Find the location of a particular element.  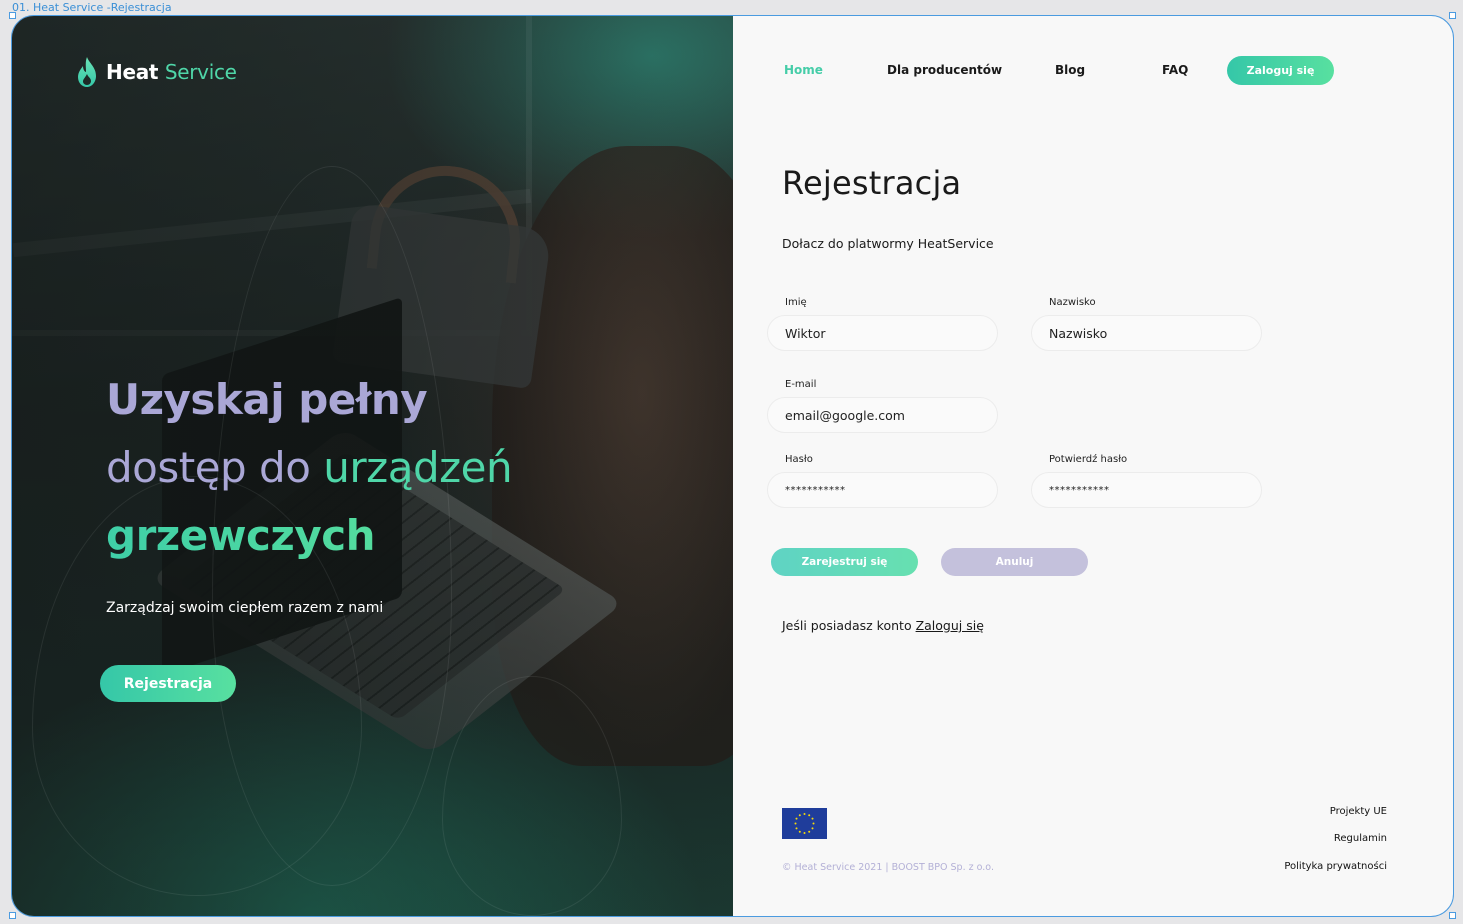

hero-tagline: Zarządzaj swoim ciepłem razem z nami is located at coordinates (245, 608).